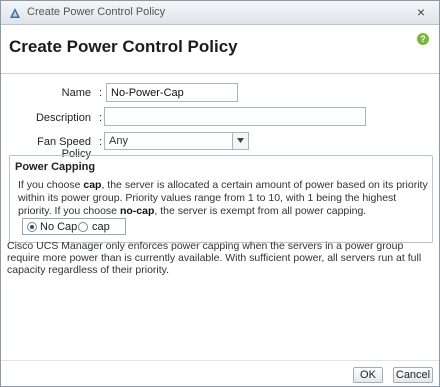  What do you see at coordinates (15, 13) in the screenshot?
I see `cisco-triangle-icon` at bounding box center [15, 13].